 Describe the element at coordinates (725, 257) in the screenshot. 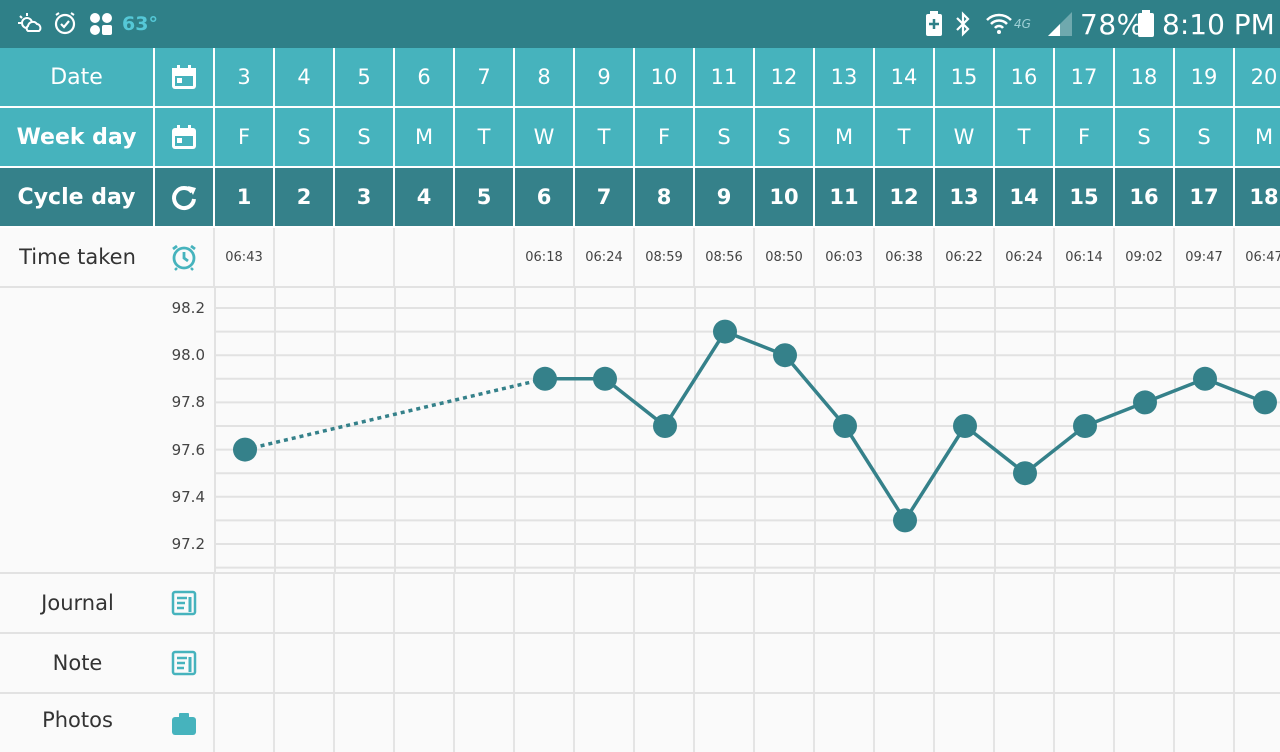

I see `time-taken-cell: 08:56` at that location.